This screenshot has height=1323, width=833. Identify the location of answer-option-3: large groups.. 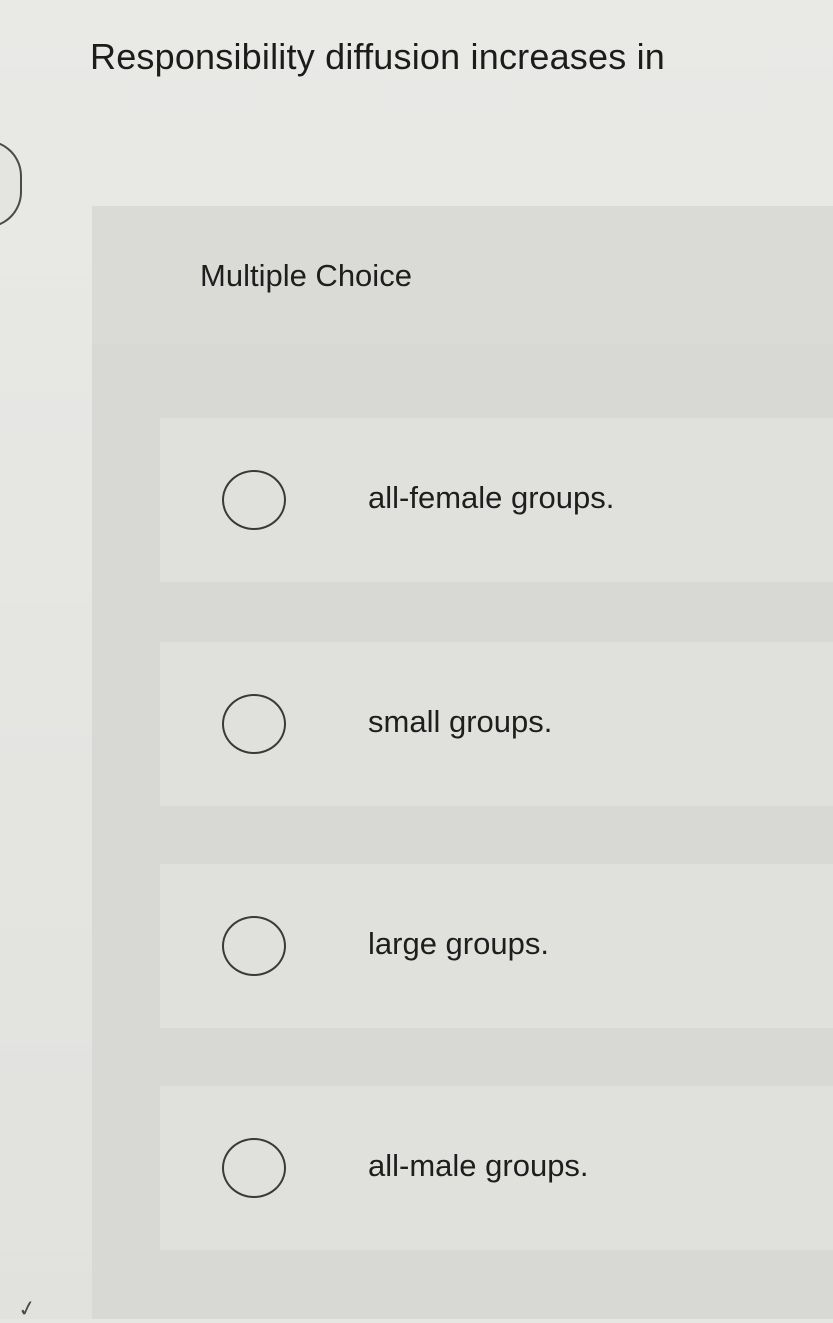
(496, 946).